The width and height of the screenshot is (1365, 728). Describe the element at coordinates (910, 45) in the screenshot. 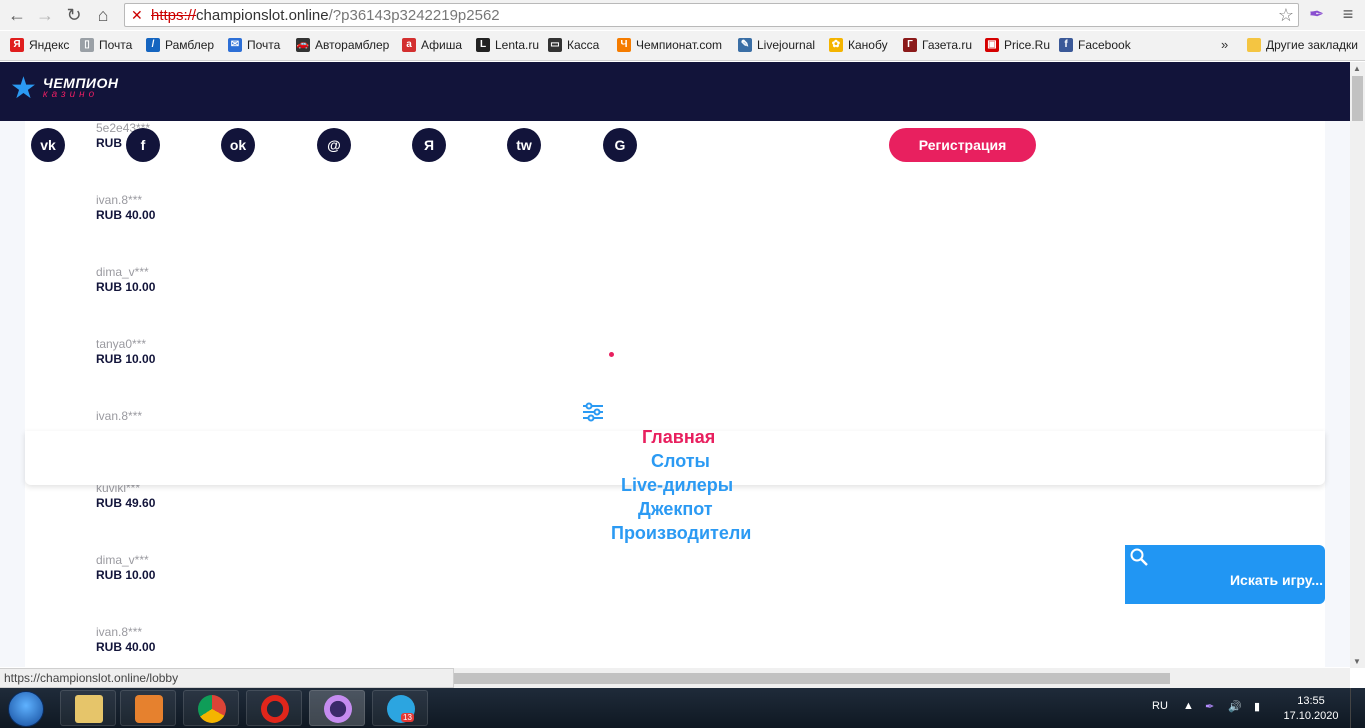

I see `bookmark-favicon-icon: Г` at that location.